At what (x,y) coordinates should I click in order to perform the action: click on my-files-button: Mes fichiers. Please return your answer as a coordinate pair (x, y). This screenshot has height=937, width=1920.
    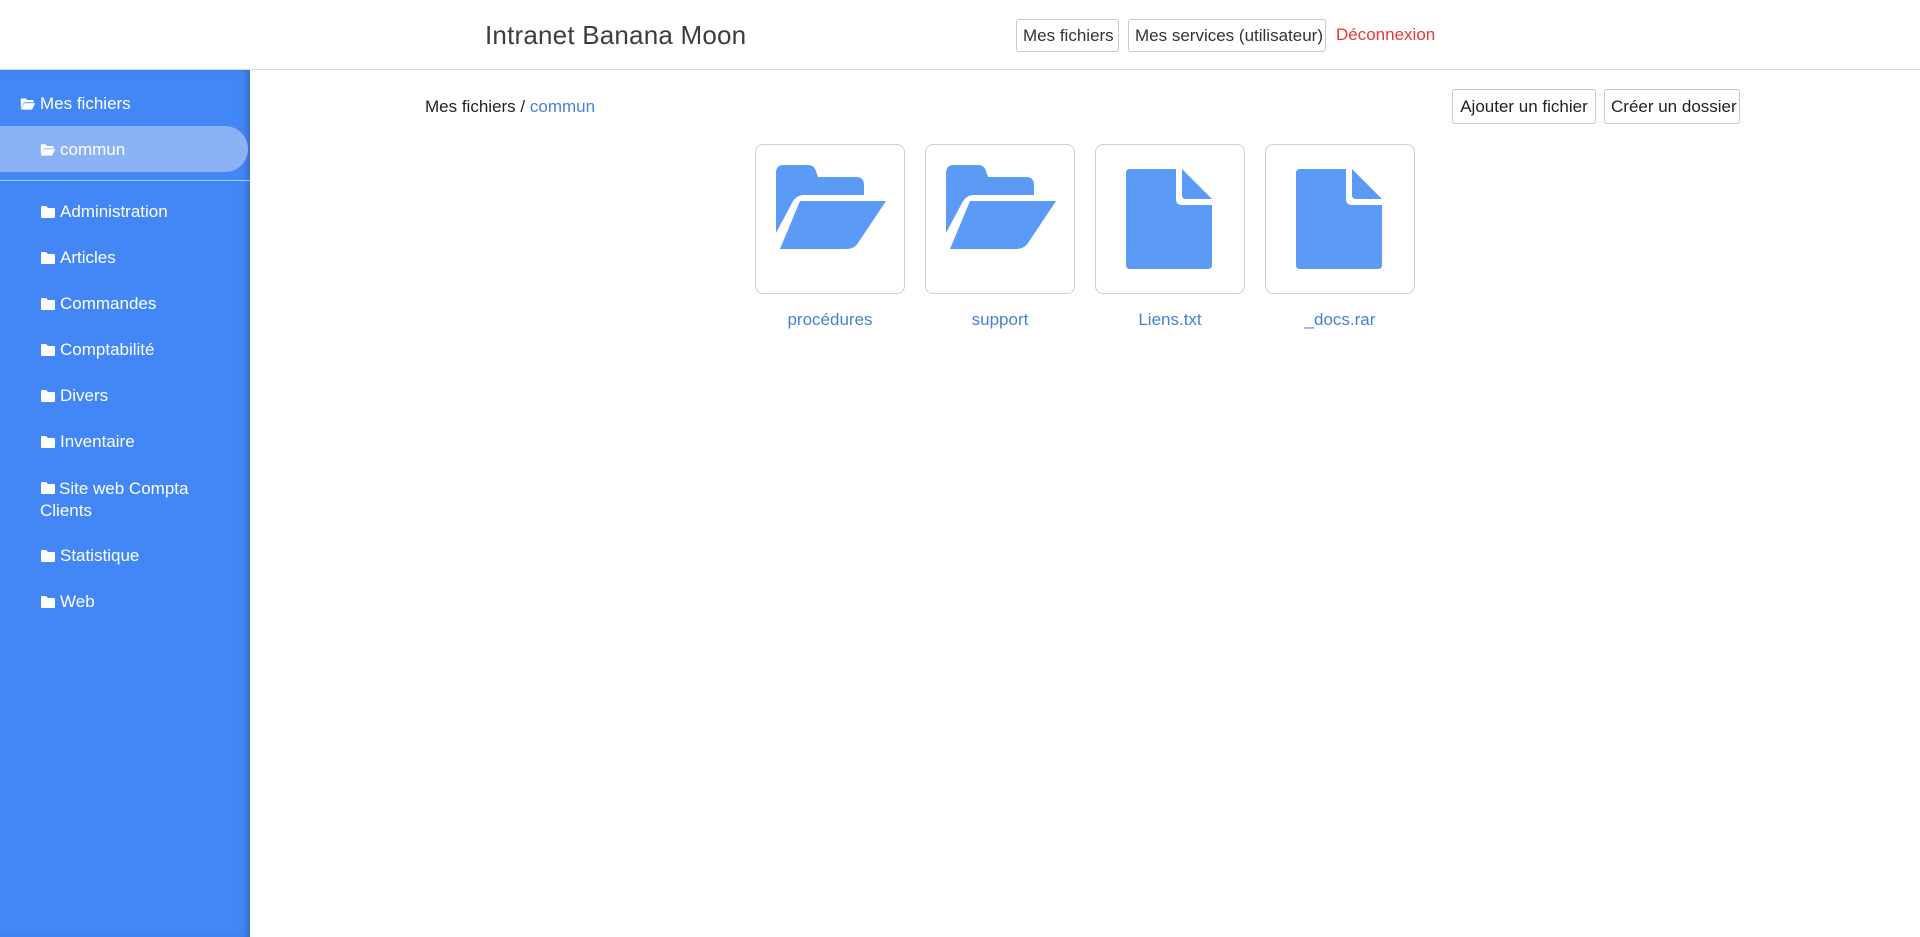
    Looking at the image, I should click on (1067, 35).